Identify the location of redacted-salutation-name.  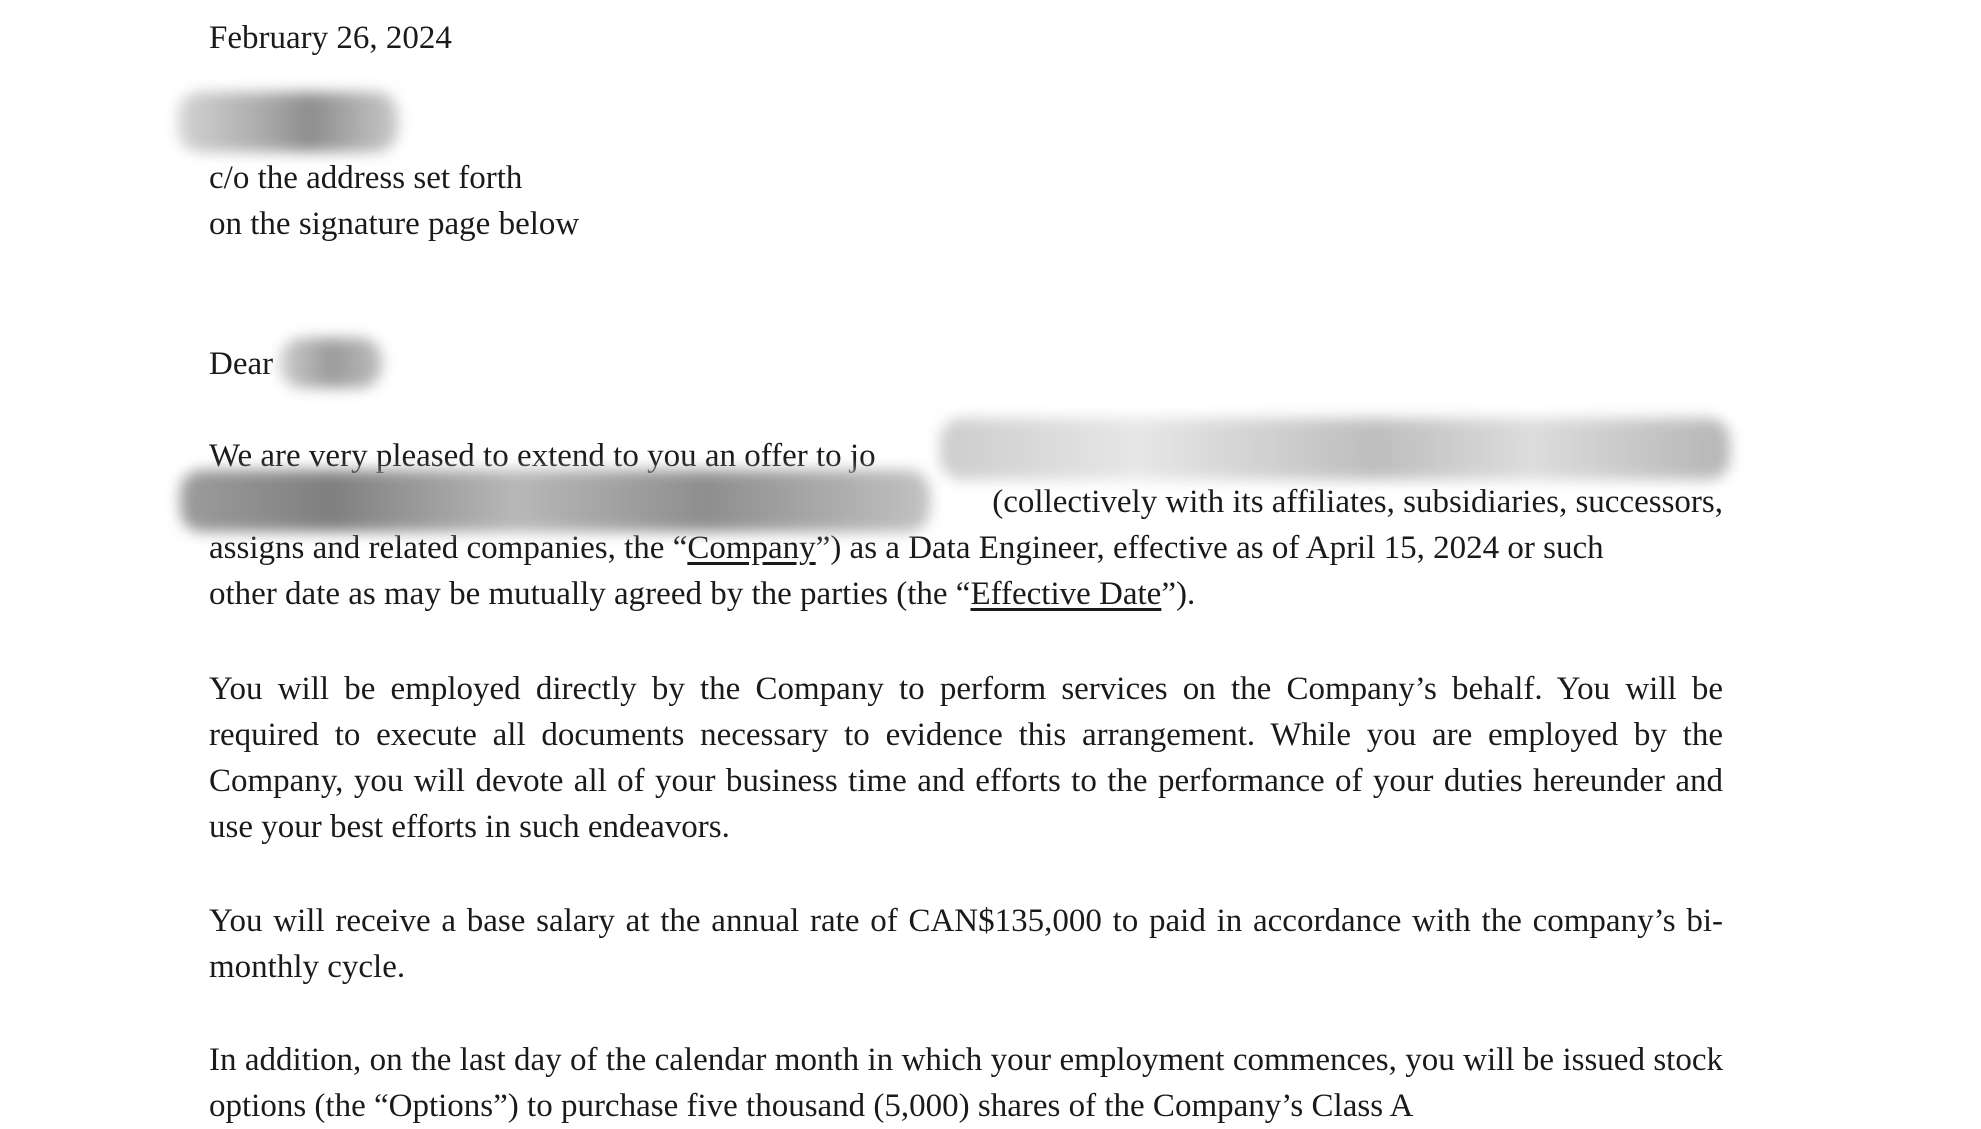
(331, 363).